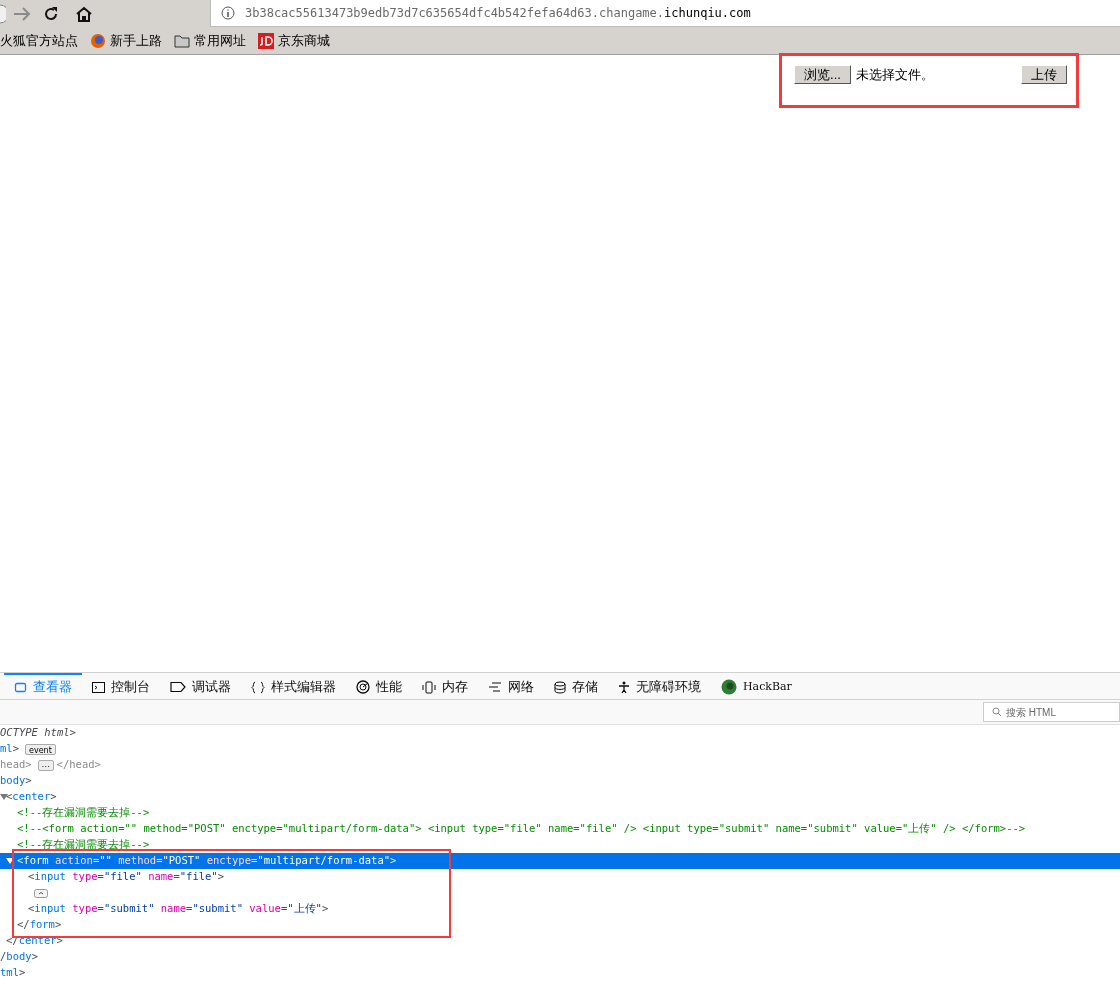  What do you see at coordinates (121, 686) in the screenshot?
I see `devtools-tab: 控制台` at bounding box center [121, 686].